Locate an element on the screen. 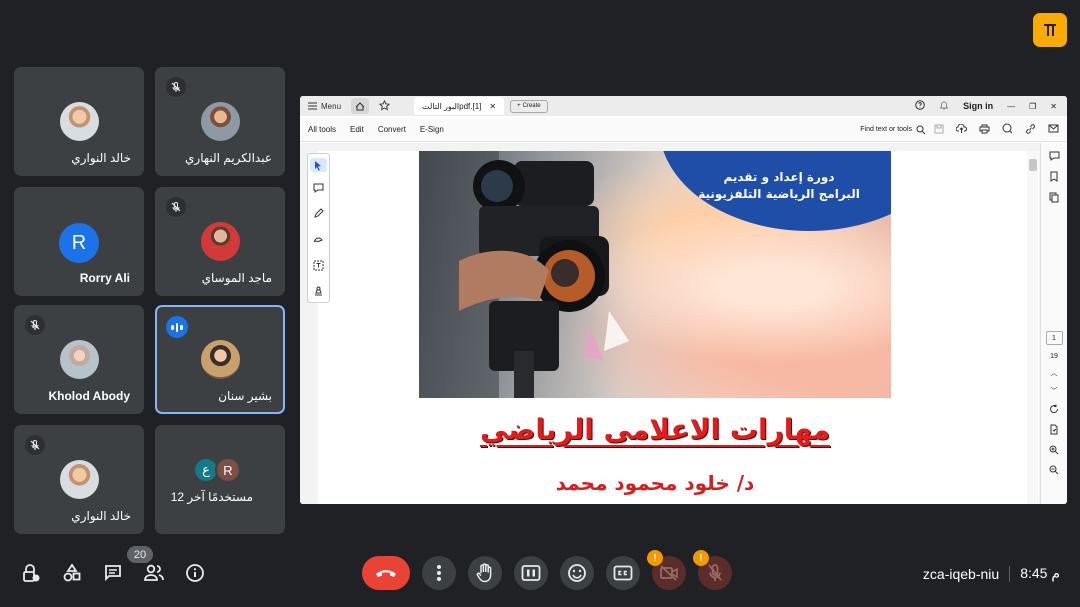 The image size is (1080, 607). activities-button is located at coordinates (72, 573).